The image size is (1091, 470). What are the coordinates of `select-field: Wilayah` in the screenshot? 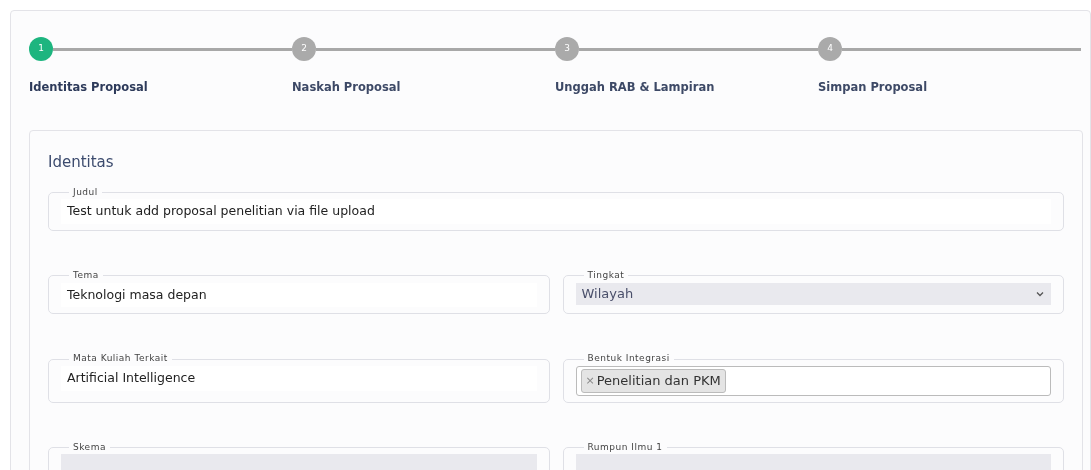 It's located at (813, 293).